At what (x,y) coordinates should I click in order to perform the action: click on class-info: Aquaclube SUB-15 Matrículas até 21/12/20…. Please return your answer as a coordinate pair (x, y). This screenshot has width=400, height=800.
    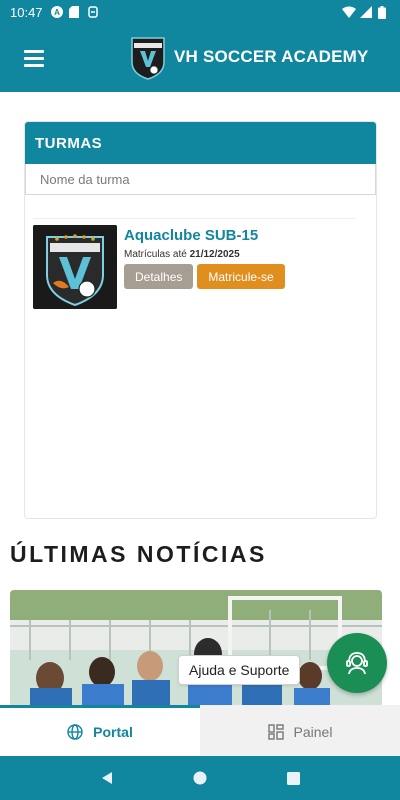
    Looking at the image, I should click on (204, 267).